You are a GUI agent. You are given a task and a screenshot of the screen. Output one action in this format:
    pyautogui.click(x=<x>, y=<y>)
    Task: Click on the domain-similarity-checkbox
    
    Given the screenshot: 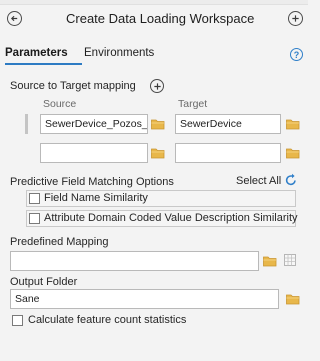 What is the action you would take?
    pyautogui.click(x=34, y=218)
    